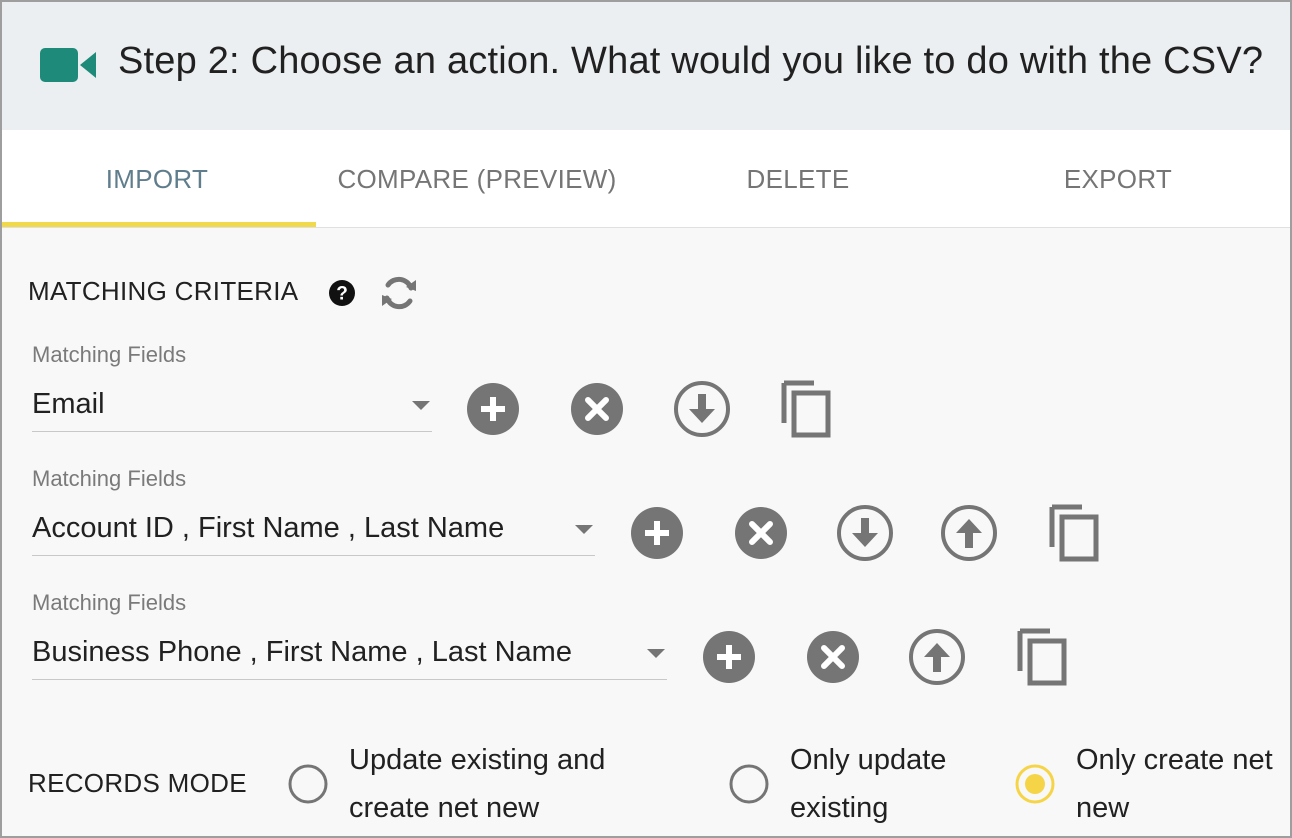  Describe the element at coordinates (1035, 784) in the screenshot. I see `radio-only-create-net-new` at that location.